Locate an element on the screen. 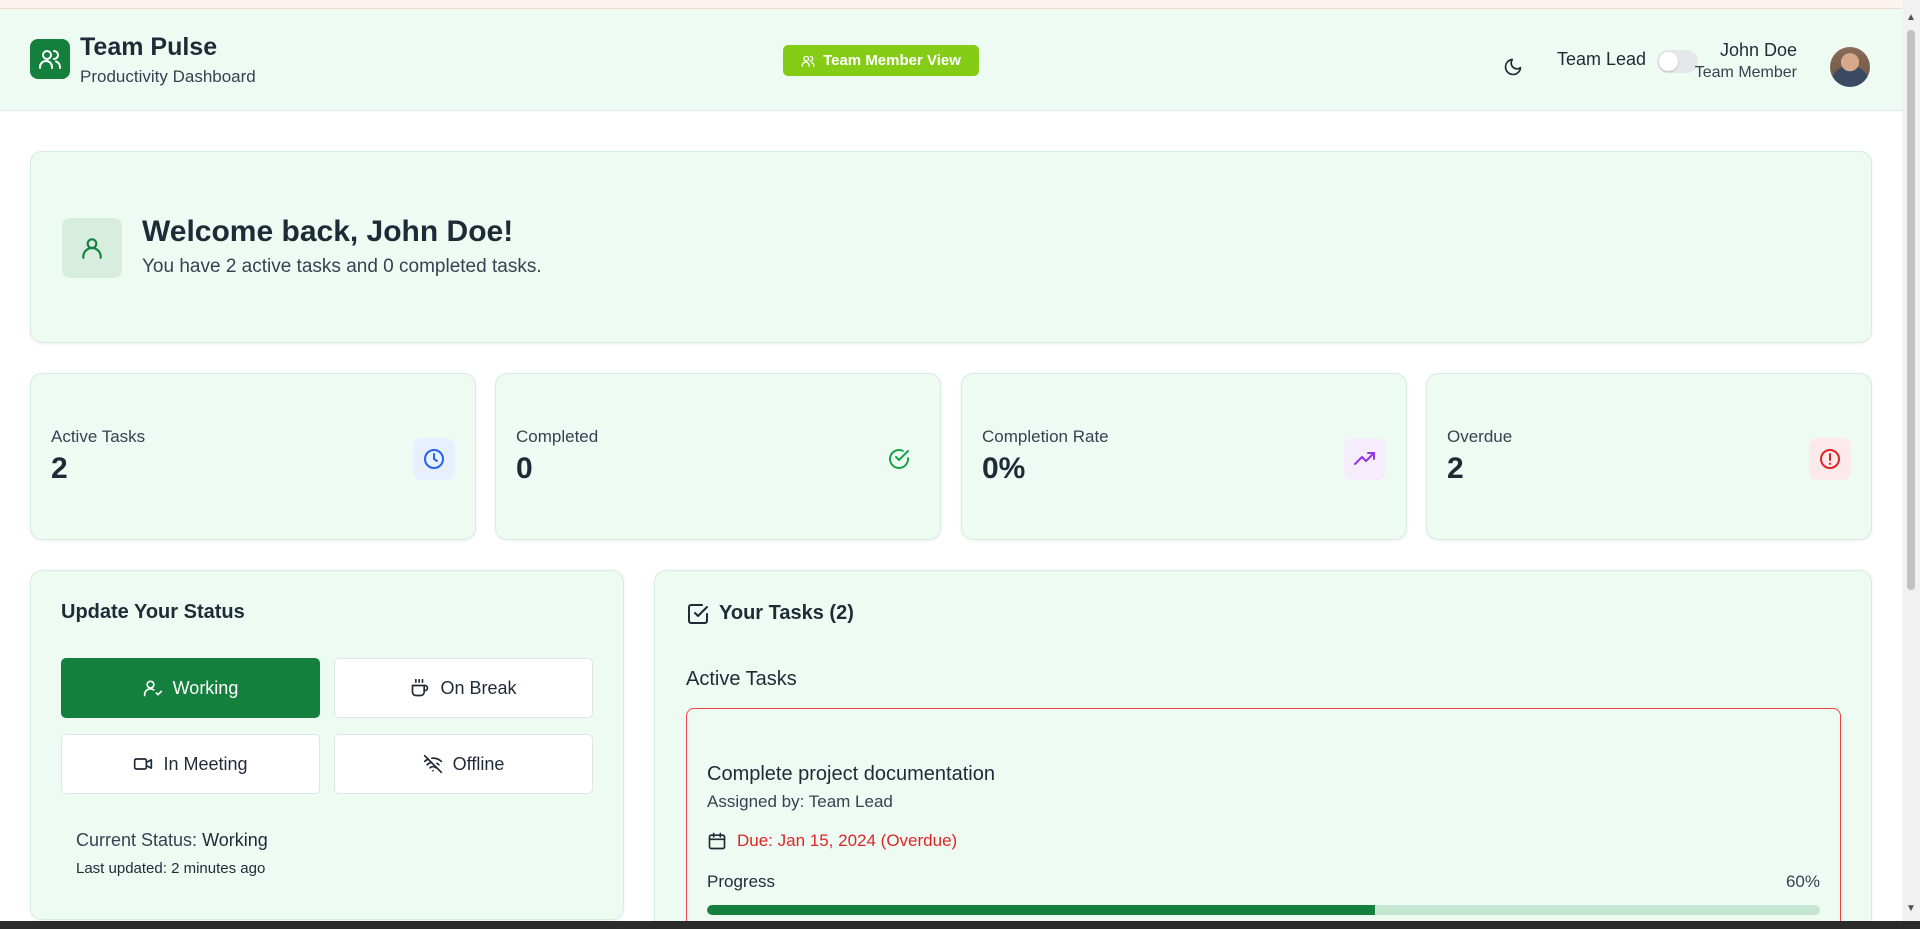 Image resolution: width=1920 pixels, height=929 pixels. status-offline-button: Offline is located at coordinates (463, 764).